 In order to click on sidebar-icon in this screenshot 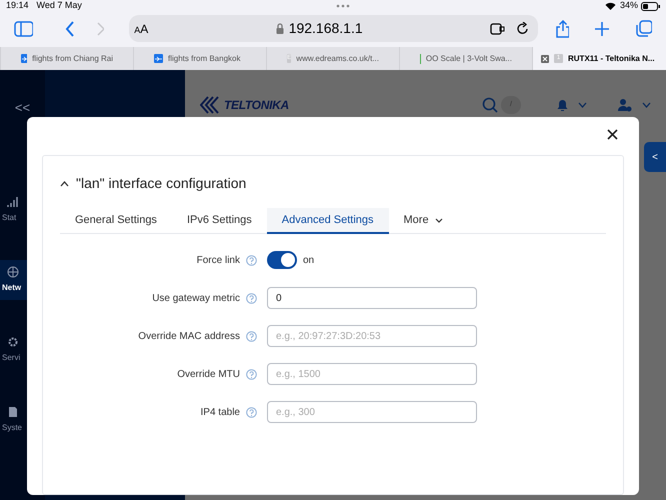, I will do `click(24, 28)`.